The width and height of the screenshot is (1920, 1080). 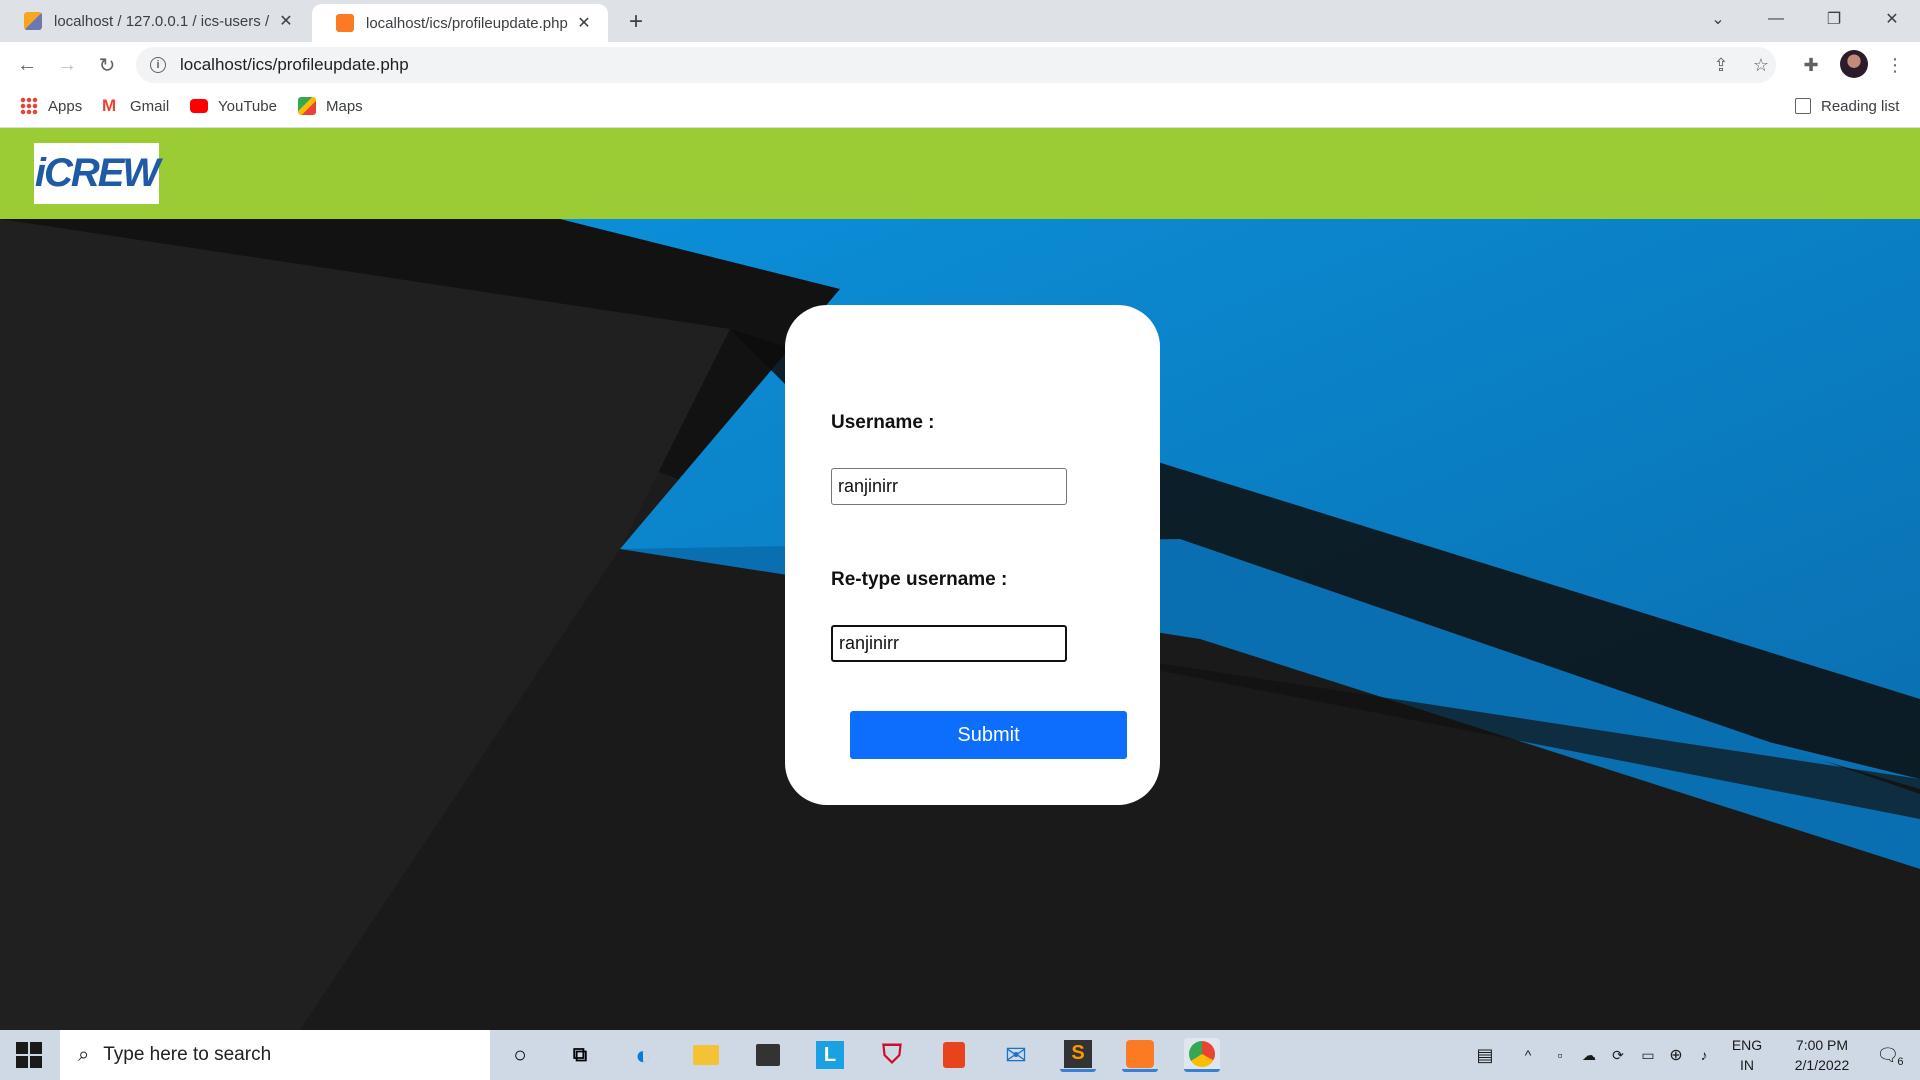 I want to click on bookmark-star-icon: ☆, so click(x=1761, y=65).